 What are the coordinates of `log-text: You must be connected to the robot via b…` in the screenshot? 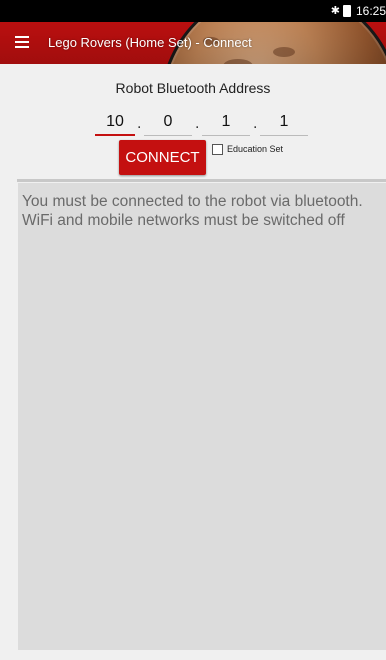 It's located at (204, 211).